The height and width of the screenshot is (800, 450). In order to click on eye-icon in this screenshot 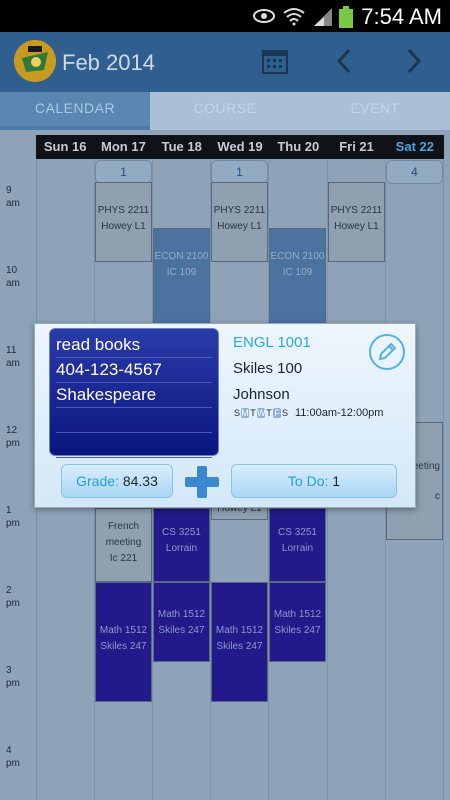, I will do `click(264, 18)`.